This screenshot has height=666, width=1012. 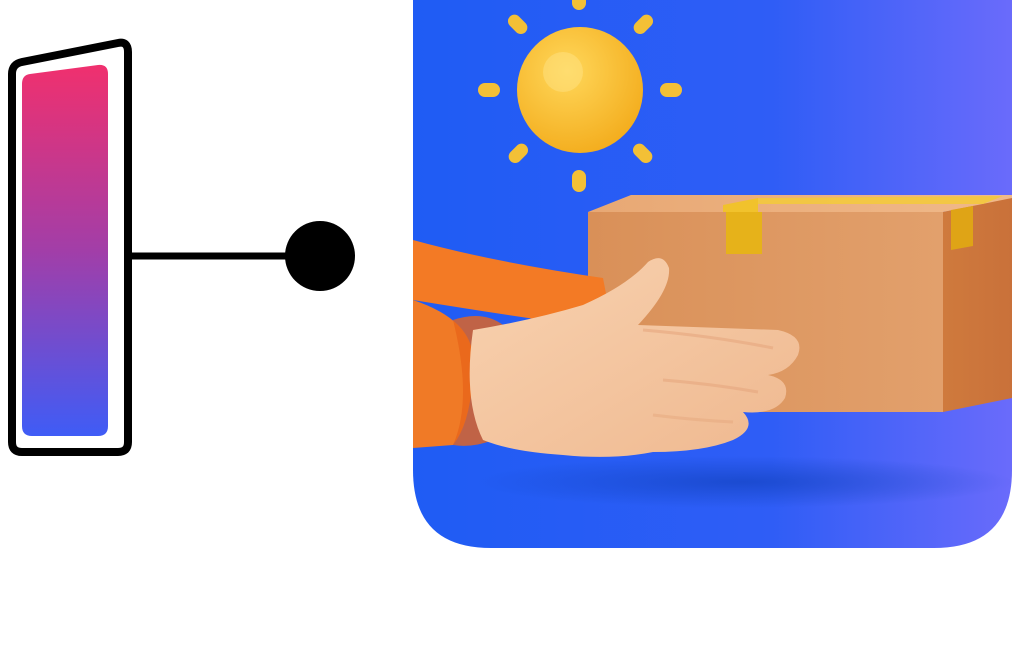 I want to click on phone-icon, so click(x=70, y=247).